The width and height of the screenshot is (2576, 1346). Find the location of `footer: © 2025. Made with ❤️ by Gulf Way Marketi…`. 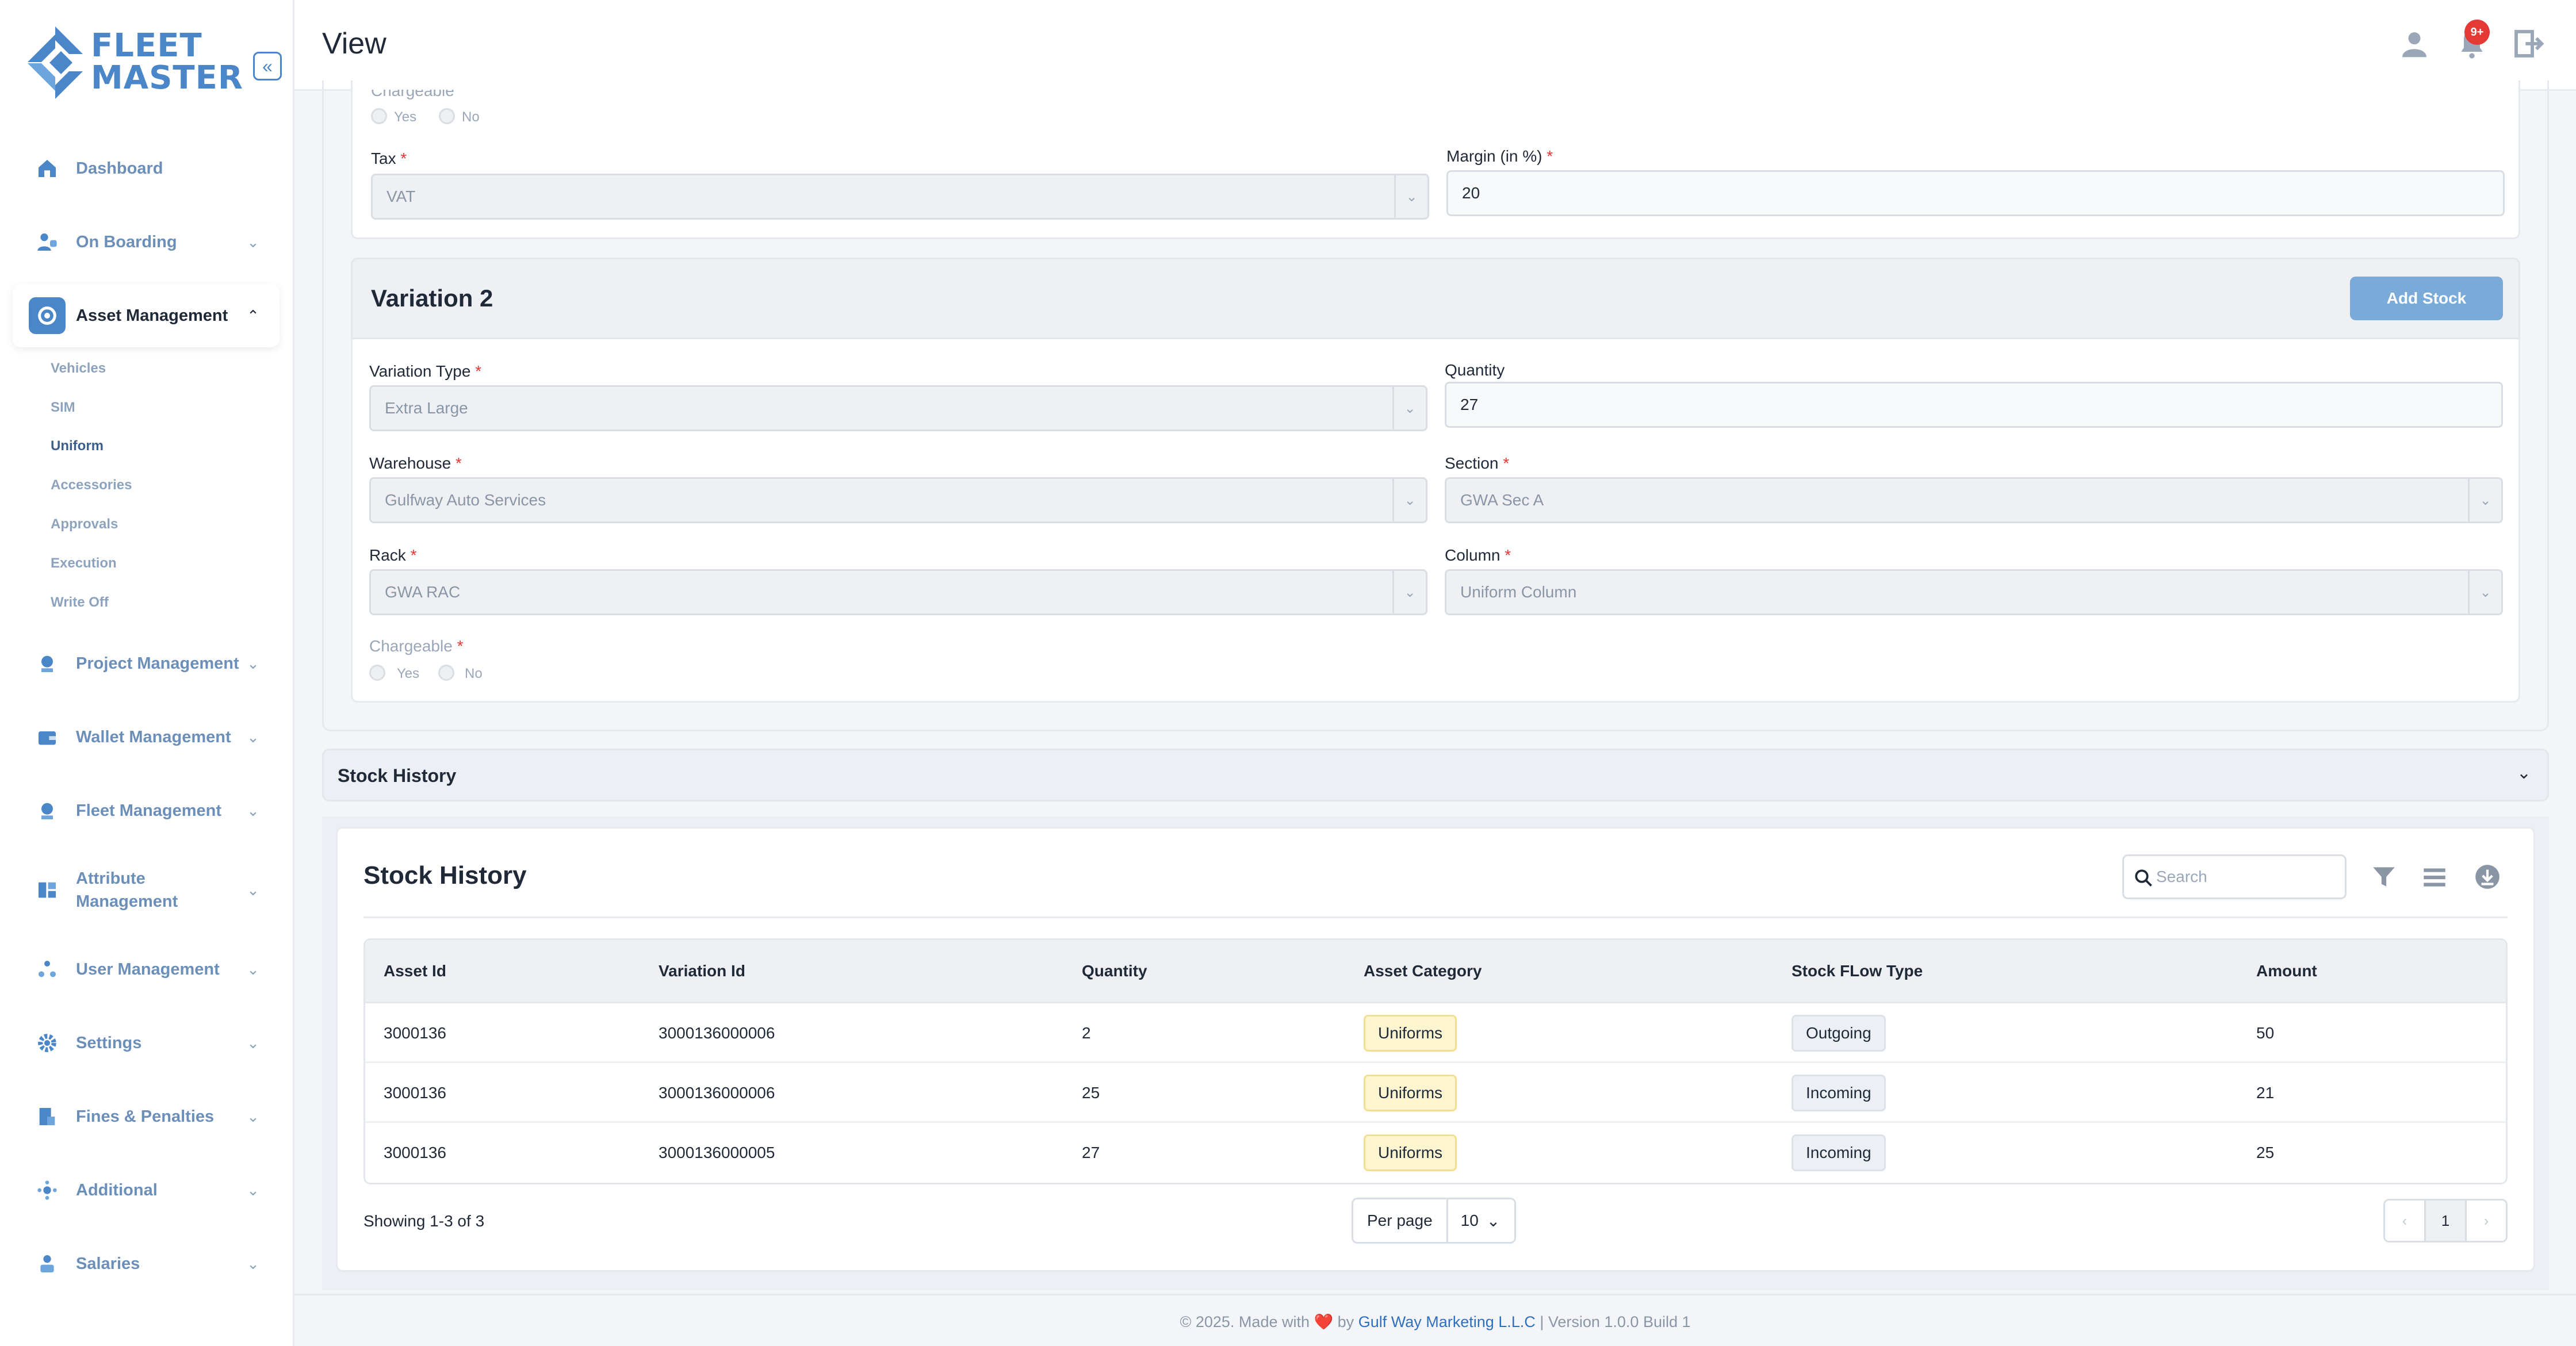

footer: © 2025. Made with ❤️ by Gulf Way Marketi… is located at coordinates (1435, 1320).